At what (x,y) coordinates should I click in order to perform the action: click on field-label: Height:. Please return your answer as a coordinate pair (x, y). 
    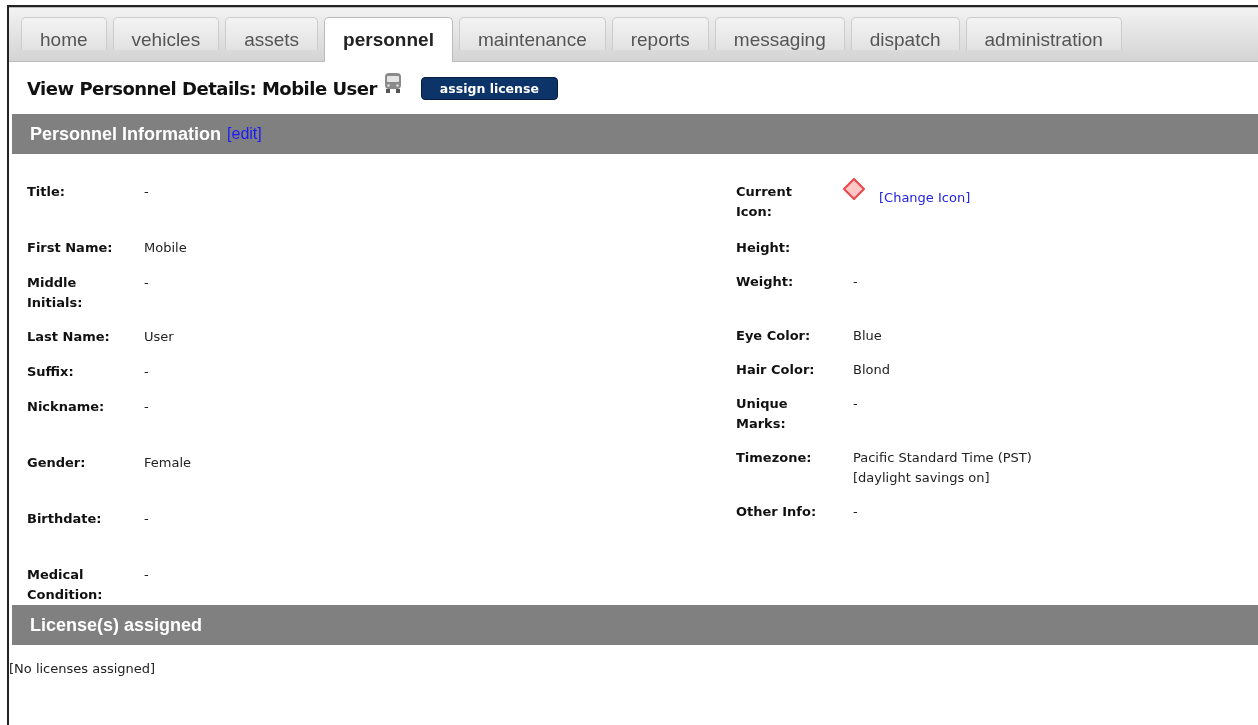
    Looking at the image, I should click on (764, 248).